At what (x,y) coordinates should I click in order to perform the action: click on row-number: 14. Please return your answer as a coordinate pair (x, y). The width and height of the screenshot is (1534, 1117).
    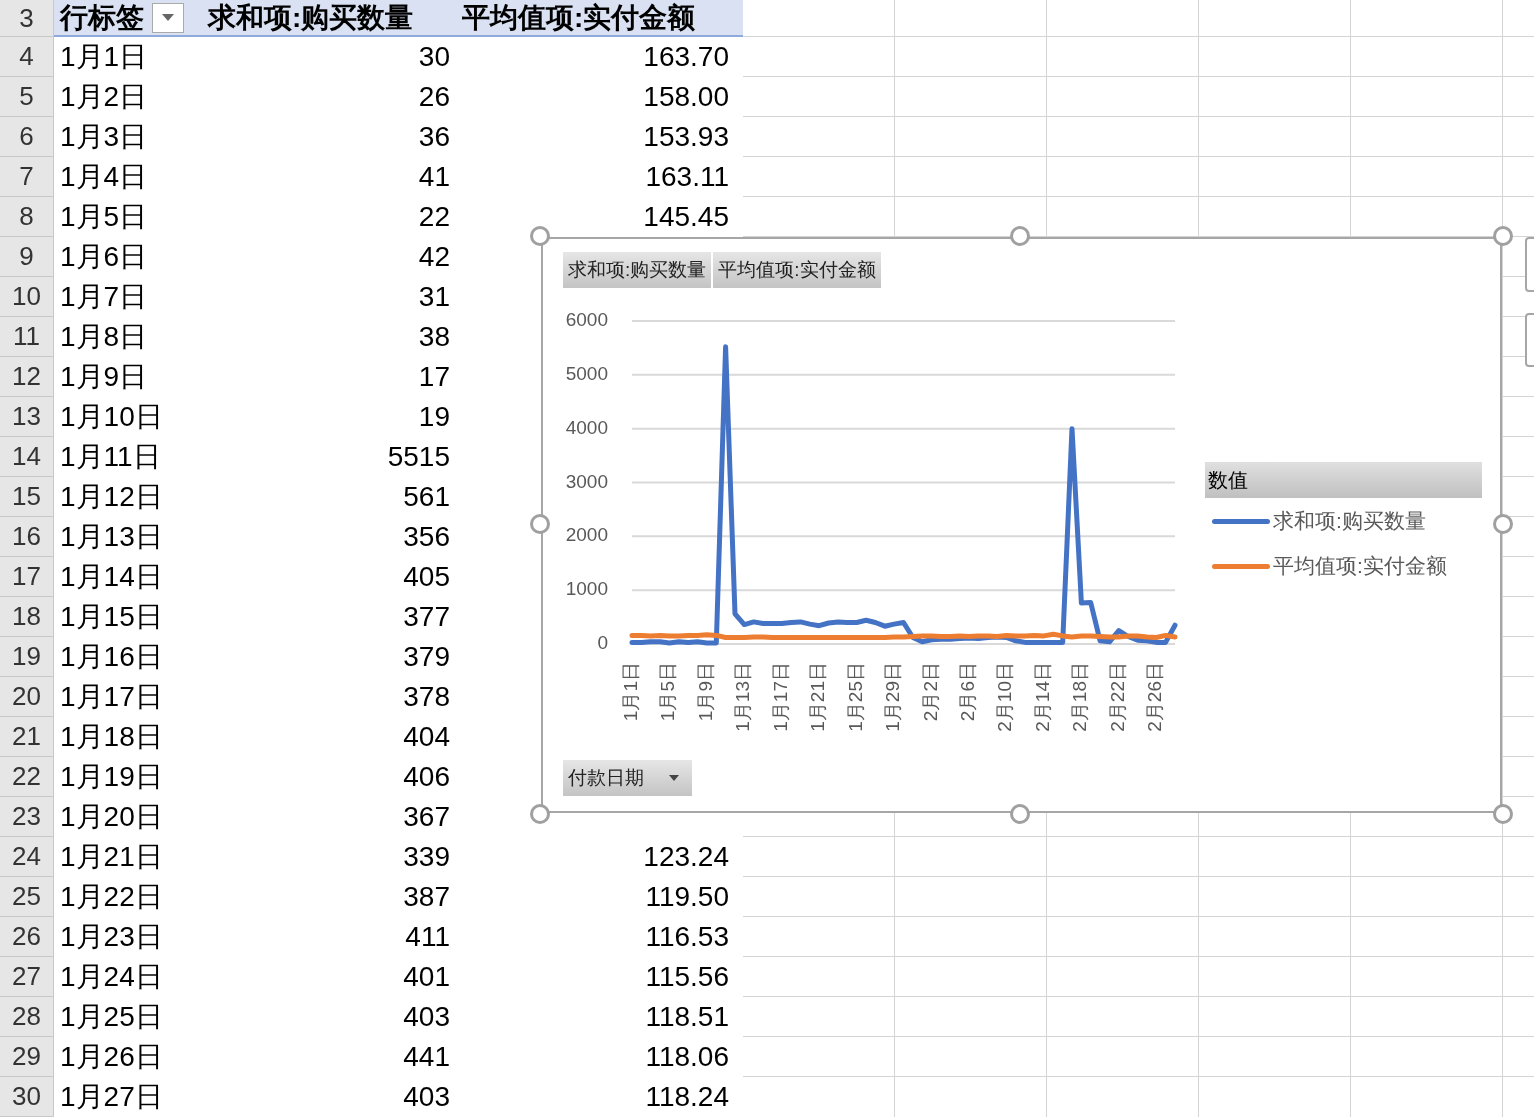
    Looking at the image, I should click on (27, 457).